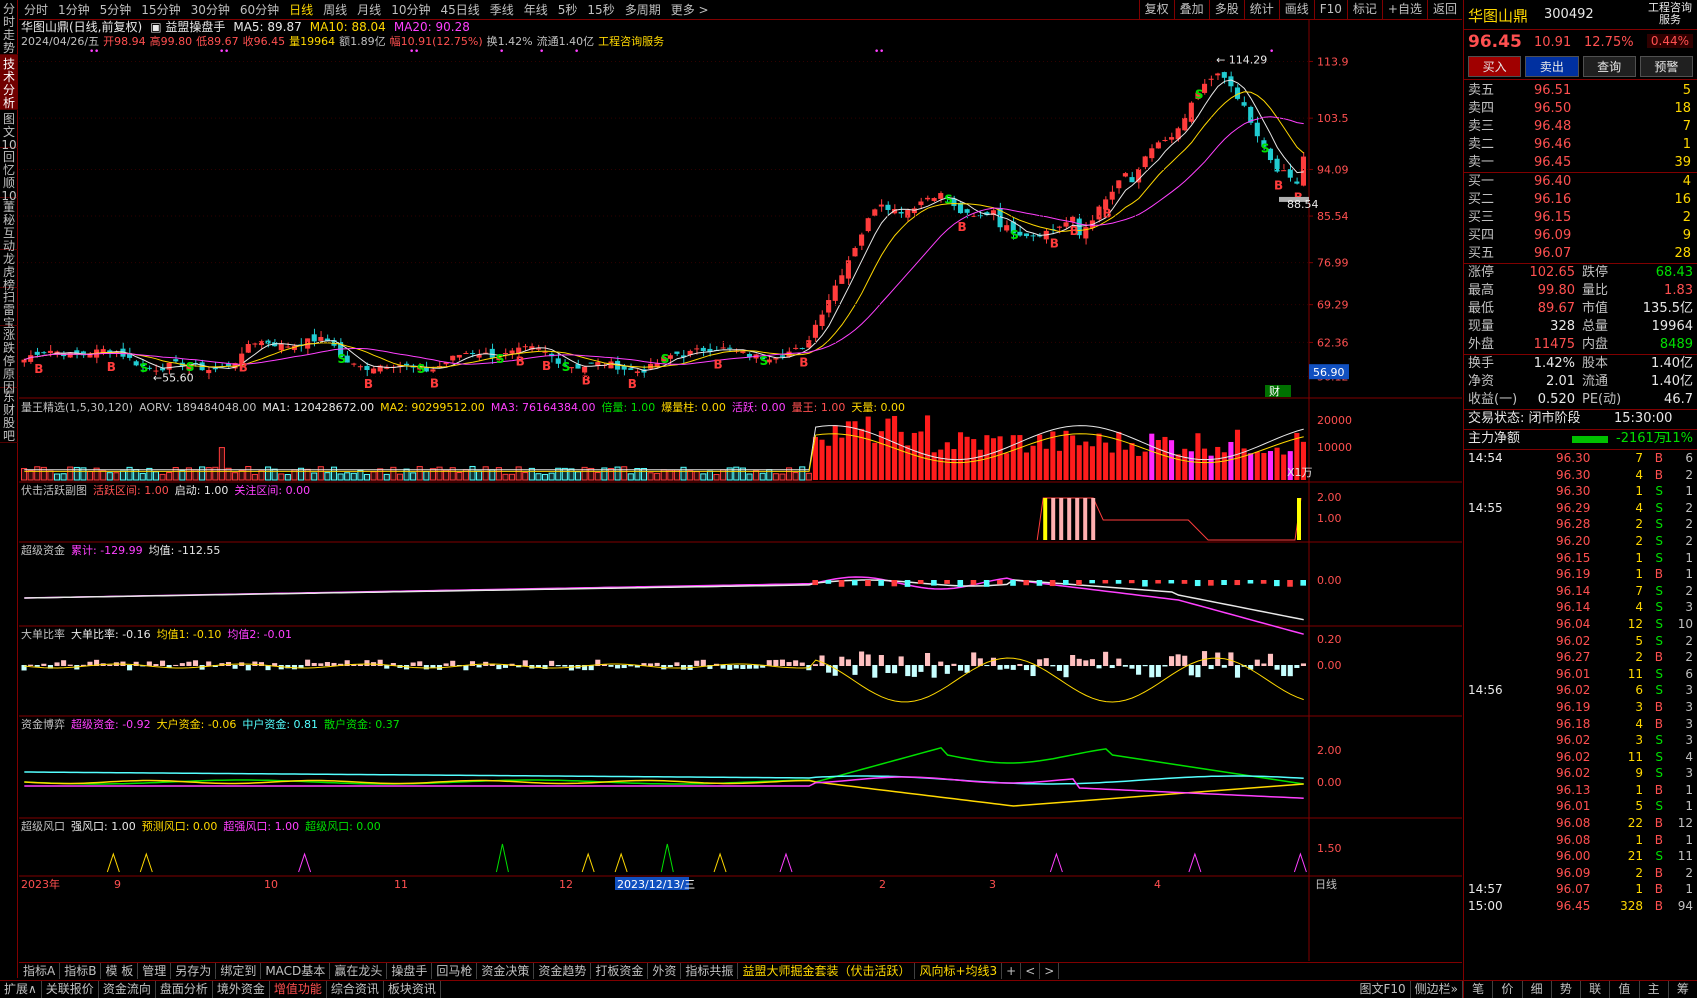  Describe the element at coordinates (21, 989) in the screenshot. I see `function-tab-0: 扩展∧` at that location.